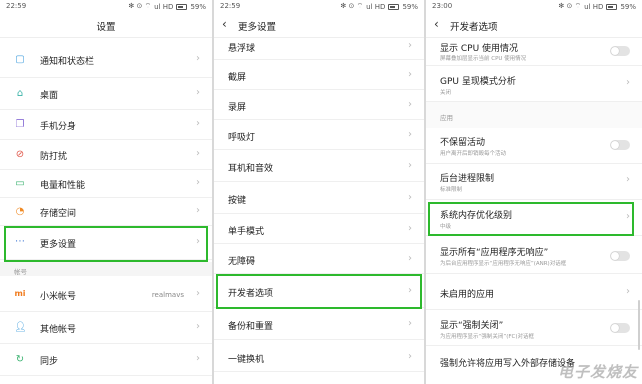 This screenshot has width=642, height=384. Describe the element at coordinates (483, 59) in the screenshot. I see `item-description: 屏幕叠加层显示当前 CPU 使用情况` at that location.